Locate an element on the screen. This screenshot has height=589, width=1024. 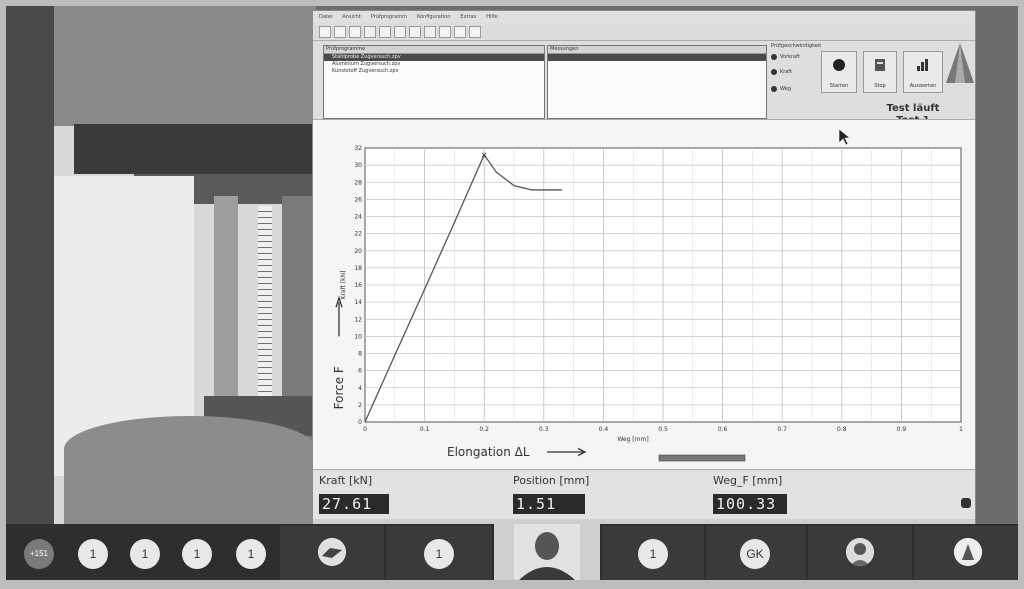
speaker-video-frame is located at coordinates (547, 552).